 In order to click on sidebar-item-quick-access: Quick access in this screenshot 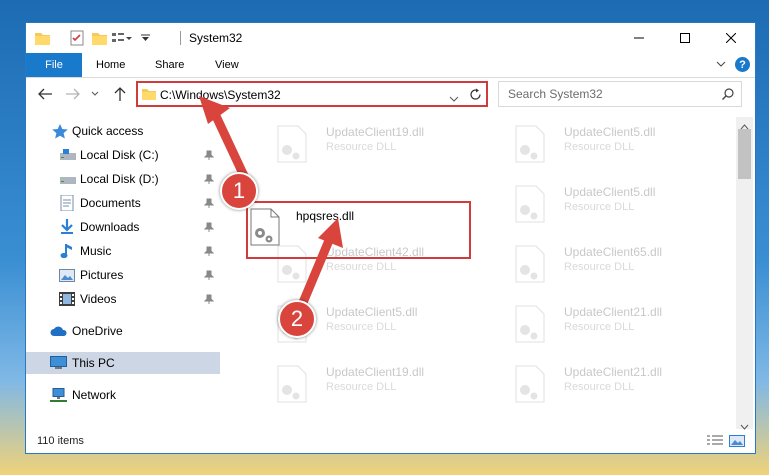, I will do `click(123, 131)`.